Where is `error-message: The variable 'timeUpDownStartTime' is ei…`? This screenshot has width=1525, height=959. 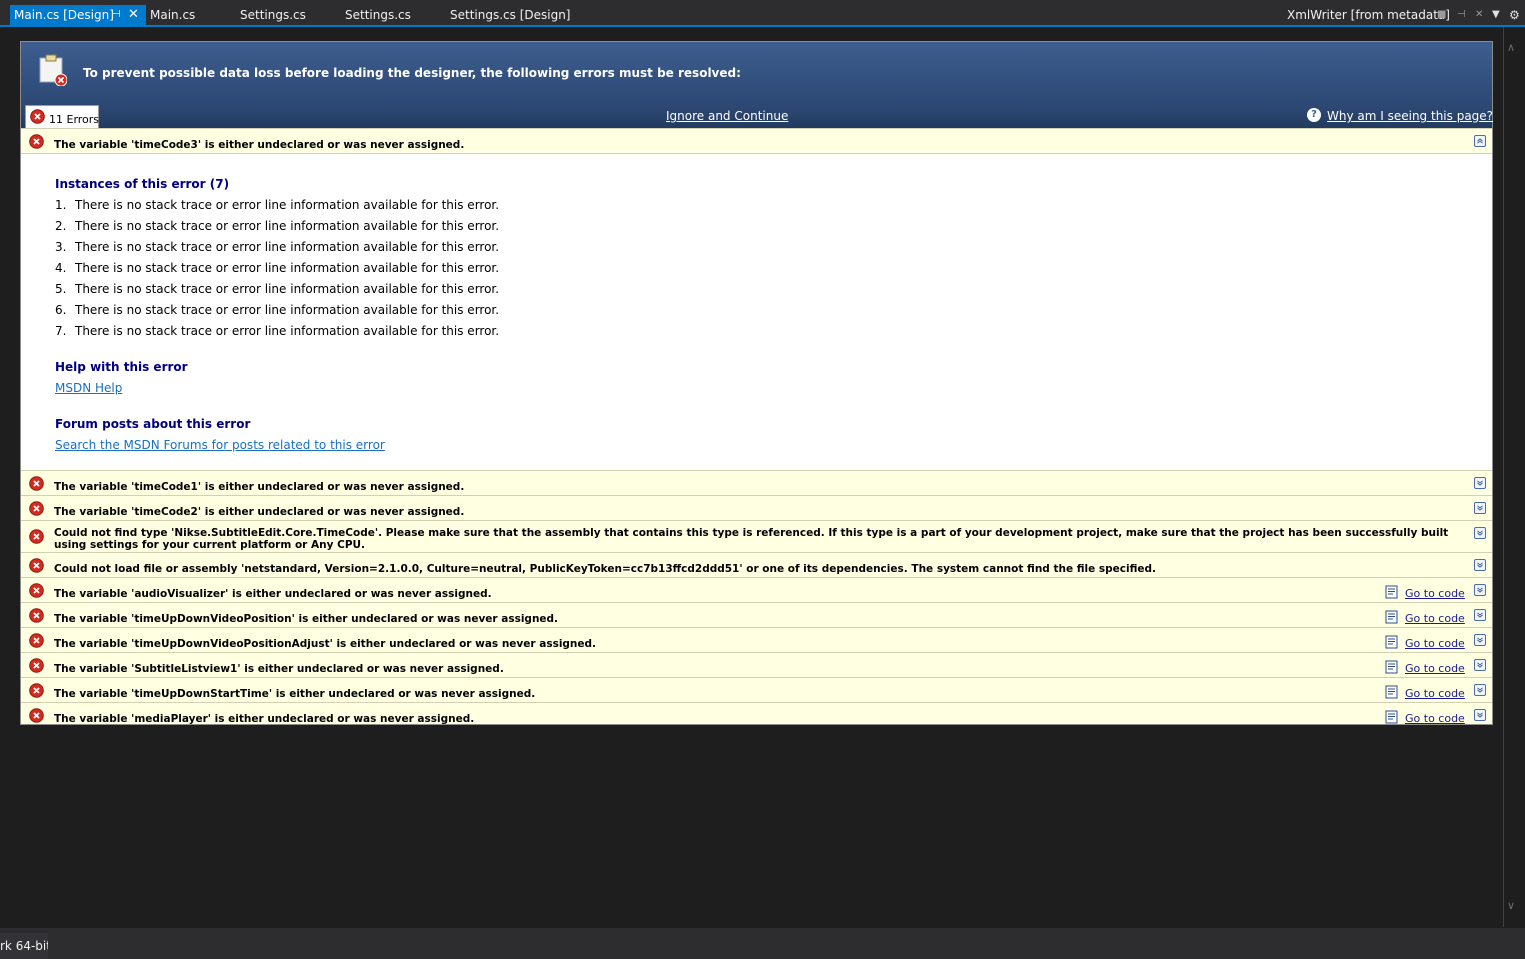 error-message: The variable 'timeUpDownStartTime' is ei… is located at coordinates (295, 694).